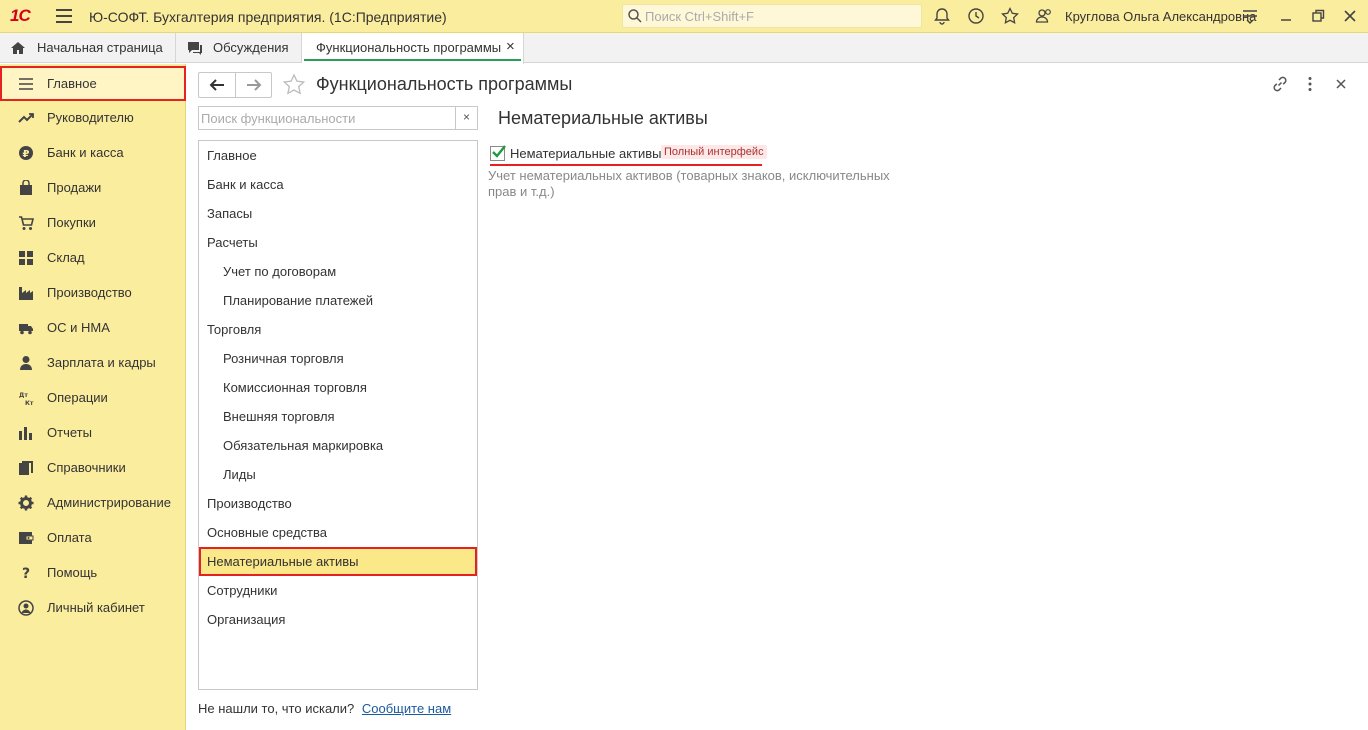 The image size is (1368, 730). What do you see at coordinates (74, 187) in the screenshot?
I see `sidebar-item-label: Продажи` at bounding box center [74, 187].